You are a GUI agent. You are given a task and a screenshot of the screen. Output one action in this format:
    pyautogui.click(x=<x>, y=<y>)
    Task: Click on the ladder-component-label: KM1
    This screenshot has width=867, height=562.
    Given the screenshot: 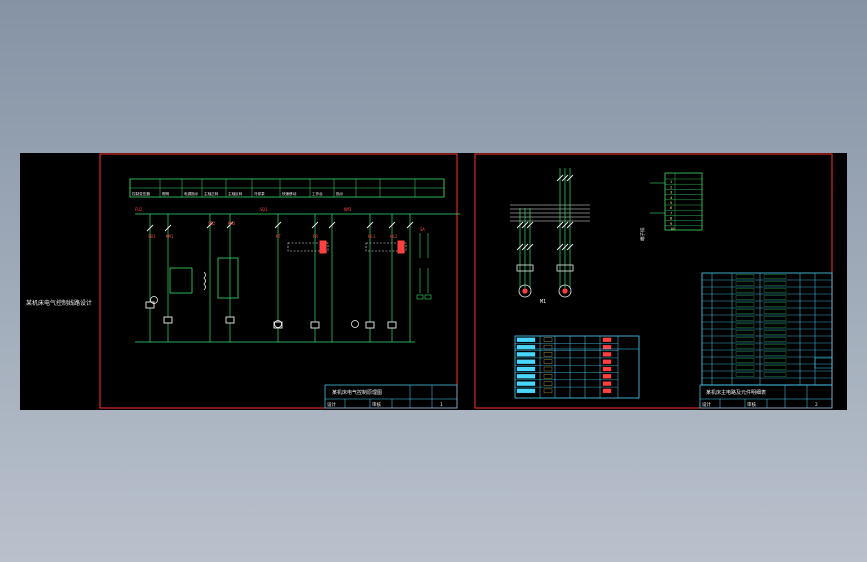 What is the action you would take?
    pyautogui.click(x=170, y=236)
    